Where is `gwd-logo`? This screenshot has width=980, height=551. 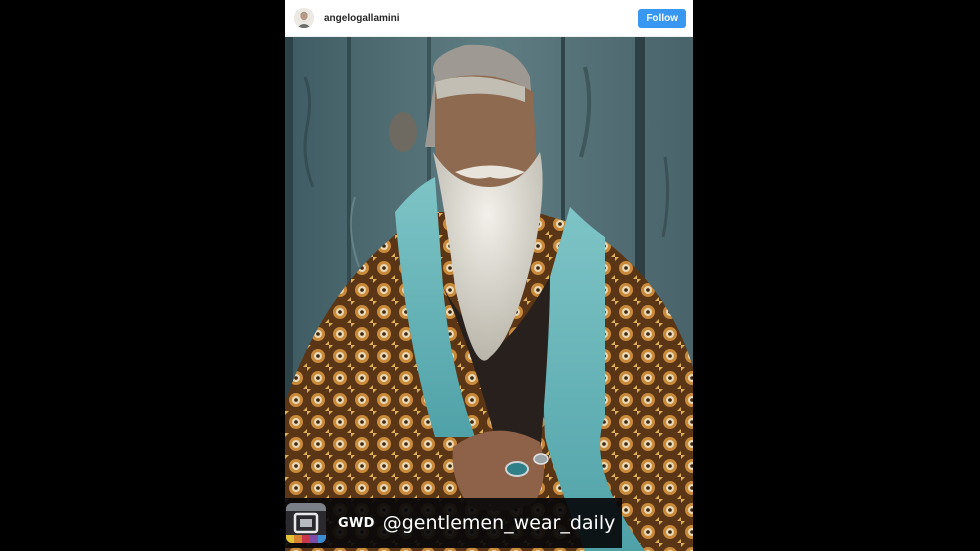 gwd-logo is located at coordinates (306, 523).